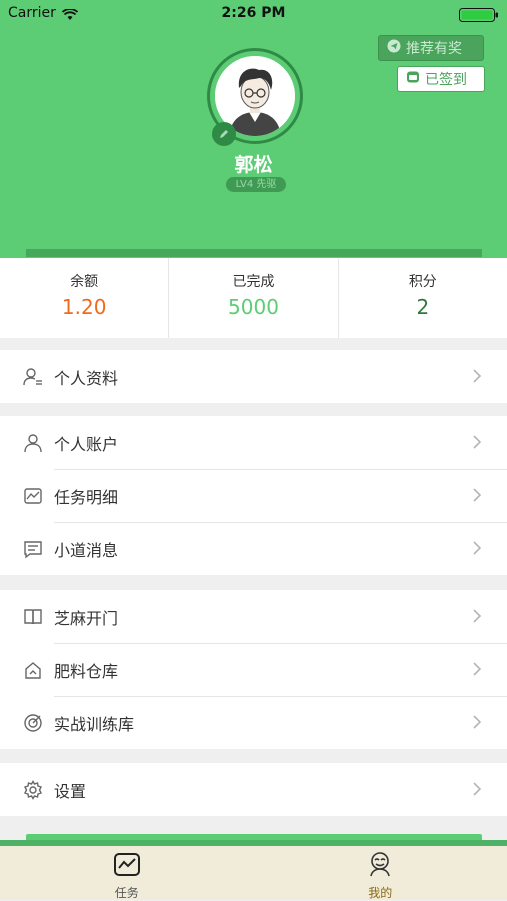  What do you see at coordinates (256, 184) in the screenshot?
I see `level-badge: LV4 先驱` at bounding box center [256, 184].